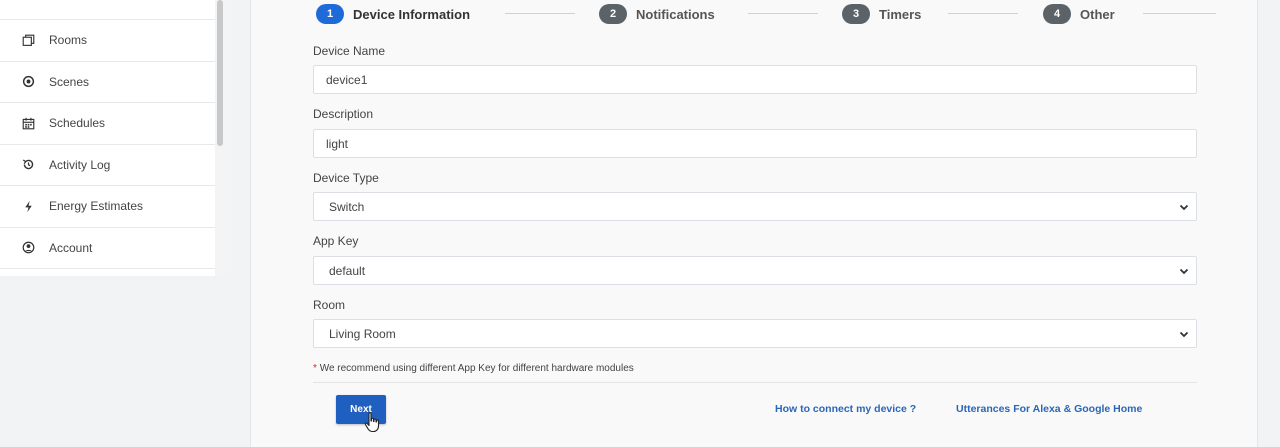 Image resolution: width=1280 pixels, height=447 pixels. What do you see at coordinates (220, 73) in the screenshot?
I see `sidebar-scrollbar-thumb` at bounding box center [220, 73].